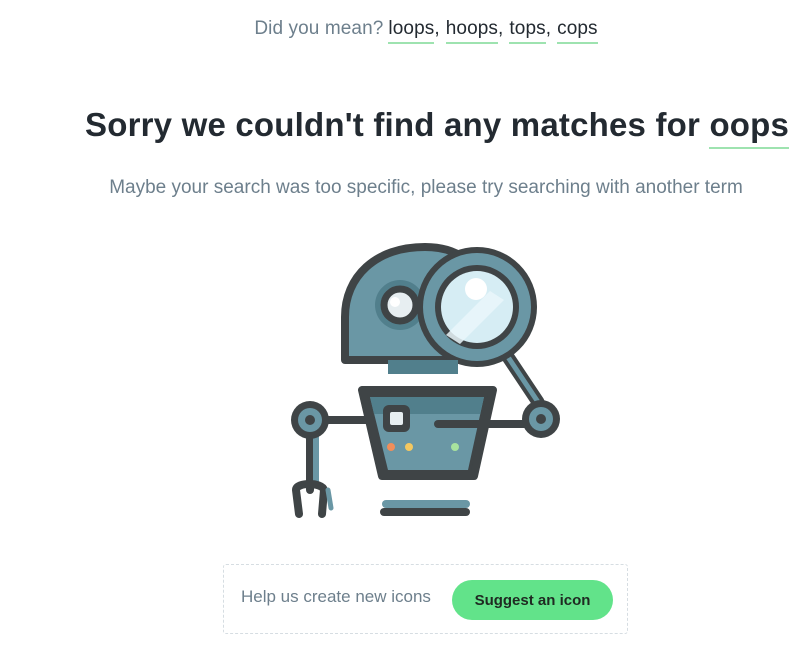  I want to click on suggestion-link-cops: cops, so click(577, 31).